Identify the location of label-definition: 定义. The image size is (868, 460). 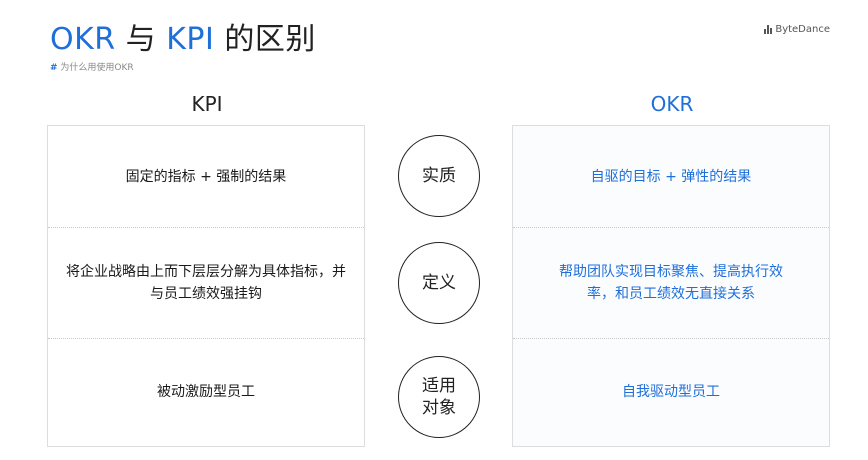
(439, 283).